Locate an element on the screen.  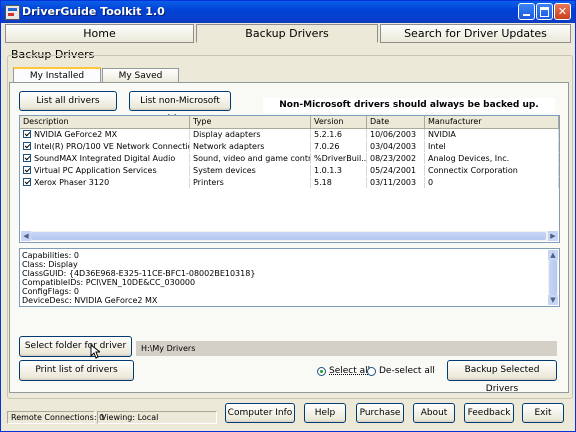
tab-installed-drivers: My Installed Drivers is located at coordinates (57, 81).